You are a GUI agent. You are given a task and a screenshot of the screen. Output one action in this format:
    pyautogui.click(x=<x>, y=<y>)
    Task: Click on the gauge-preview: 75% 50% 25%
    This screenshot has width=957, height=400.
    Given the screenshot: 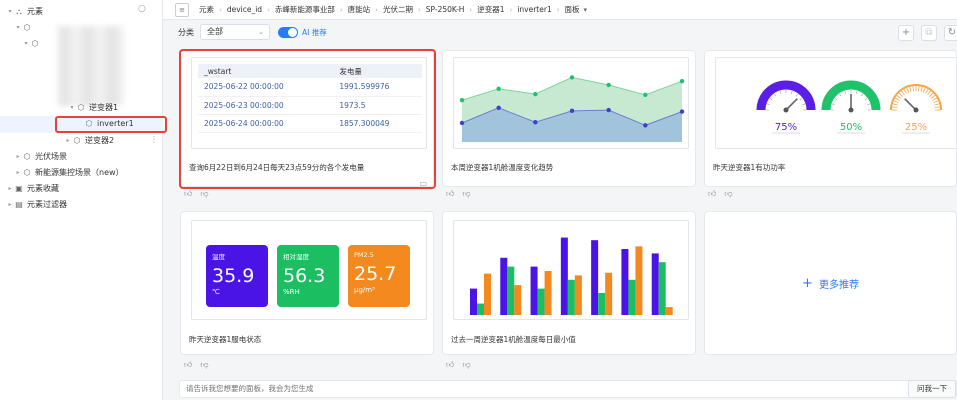 What is the action you would take?
    pyautogui.click(x=835, y=103)
    